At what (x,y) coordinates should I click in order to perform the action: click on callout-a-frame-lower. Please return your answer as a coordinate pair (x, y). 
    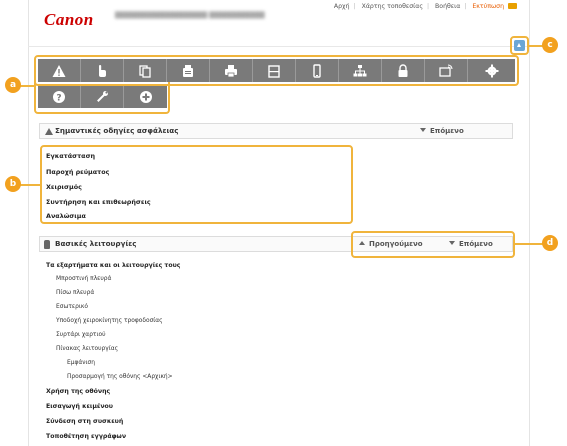
    Looking at the image, I should click on (102, 98).